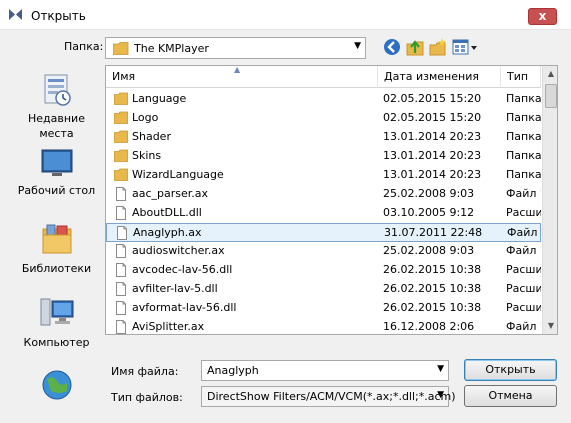  Describe the element at coordinates (84, 46) in the screenshot. I see `folder-label: Папка:` at that location.